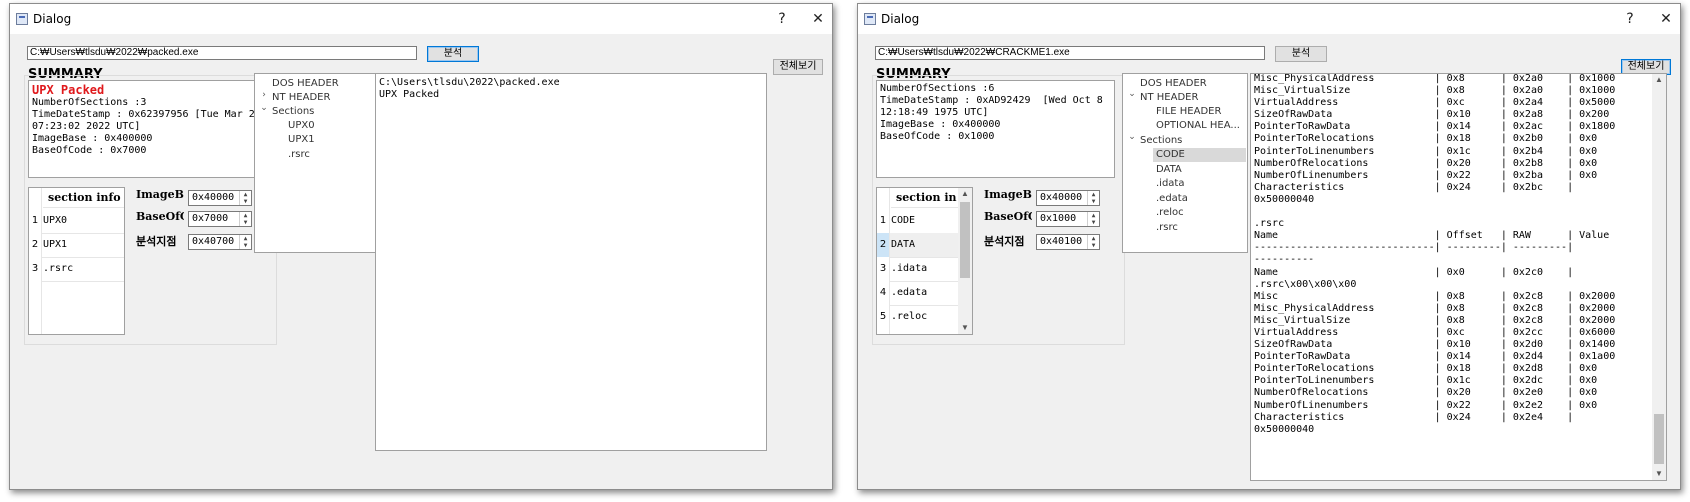 This screenshot has width=1690, height=502. I want to click on section-table: section info 1 UPX0 2 UPX1 3 .rsrc, so click(76, 261).